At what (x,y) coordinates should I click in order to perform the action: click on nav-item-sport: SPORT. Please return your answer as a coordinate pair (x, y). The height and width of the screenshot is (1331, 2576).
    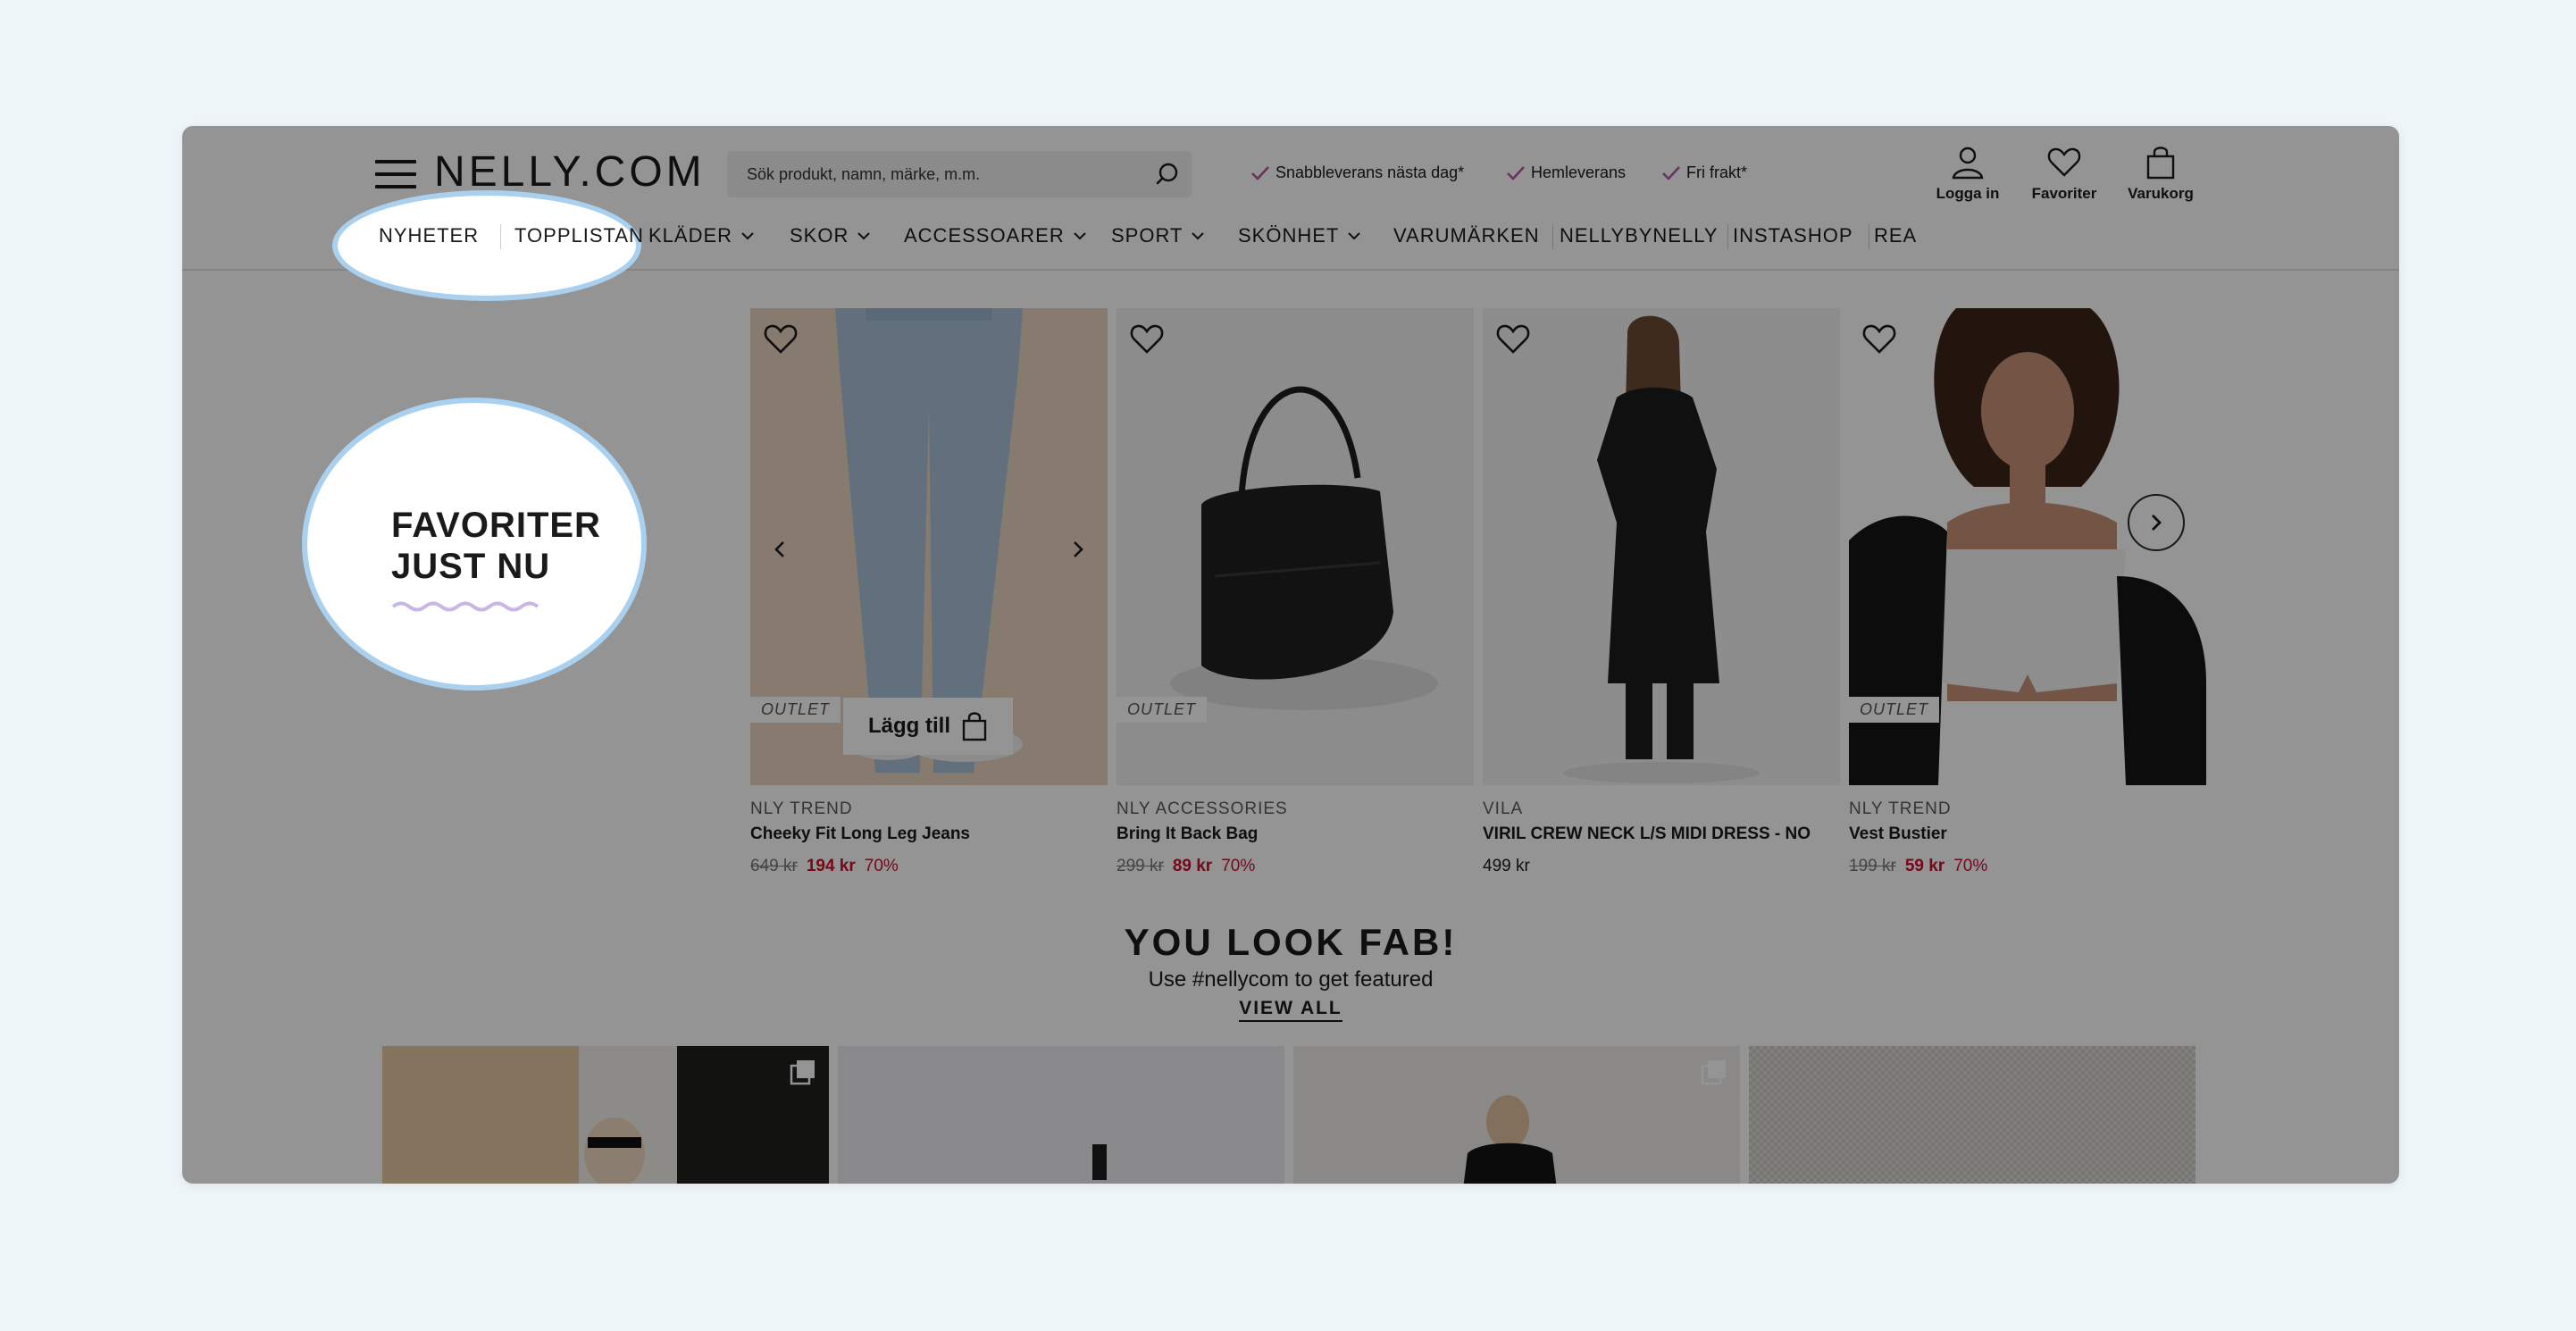
    Looking at the image, I should click on (1158, 235).